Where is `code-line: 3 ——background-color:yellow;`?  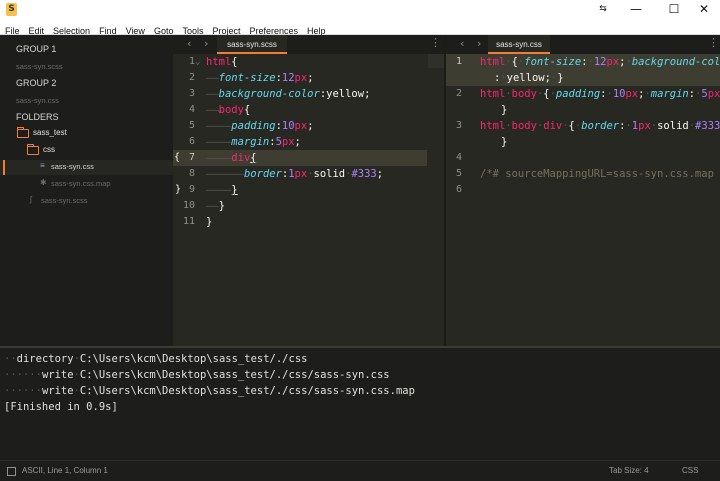 code-line: 3 ——background-color:yellow; is located at coordinates (308, 94).